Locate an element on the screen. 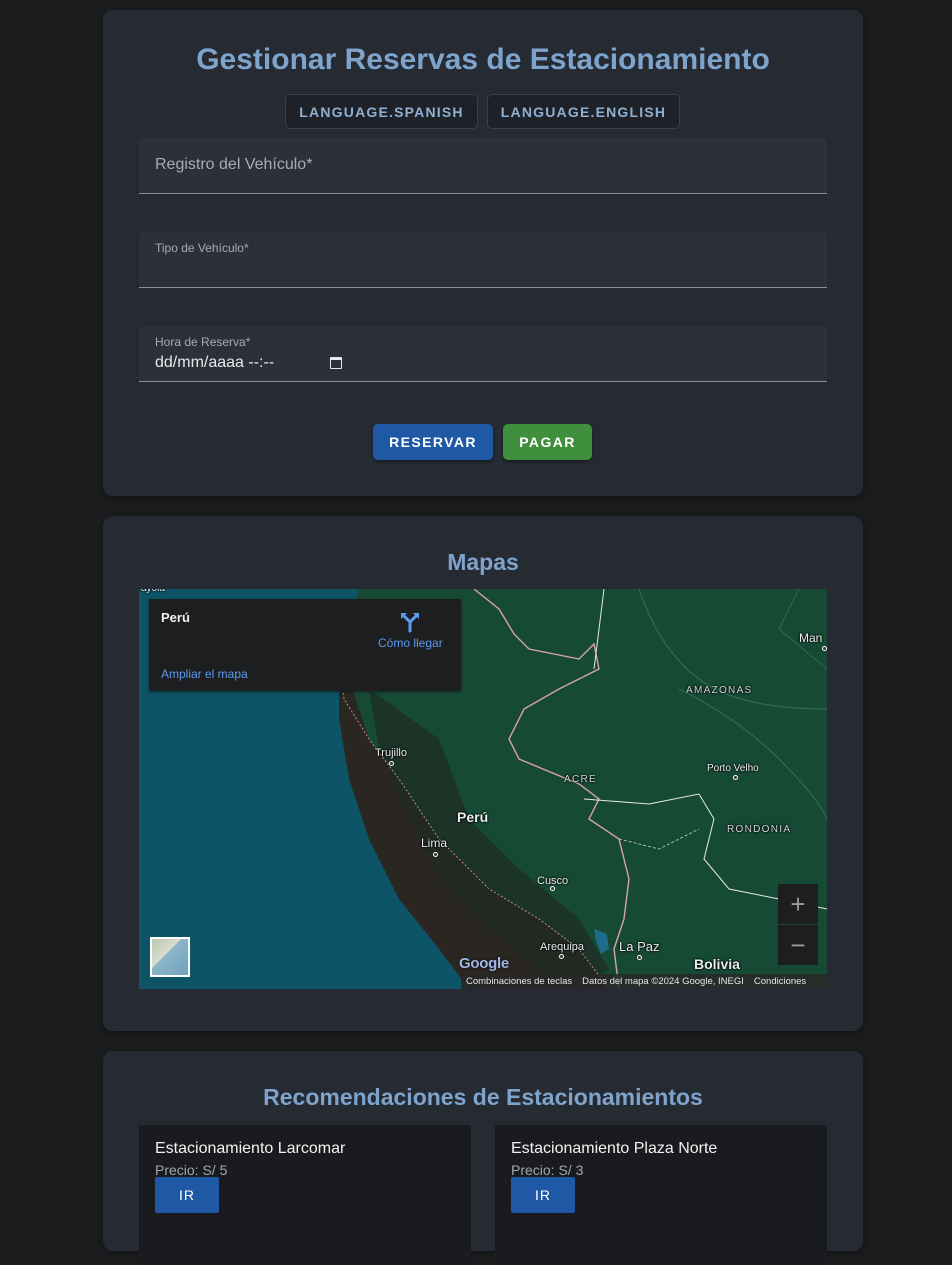 The image size is (952, 1265). city-dot-lima is located at coordinates (435, 854).